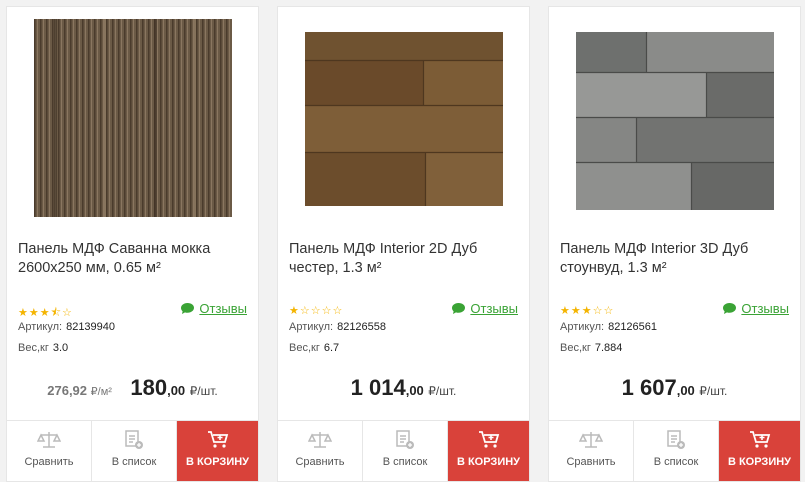 Image resolution: width=805 pixels, height=482 pixels. I want to click on price-main: 180, so click(149, 387).